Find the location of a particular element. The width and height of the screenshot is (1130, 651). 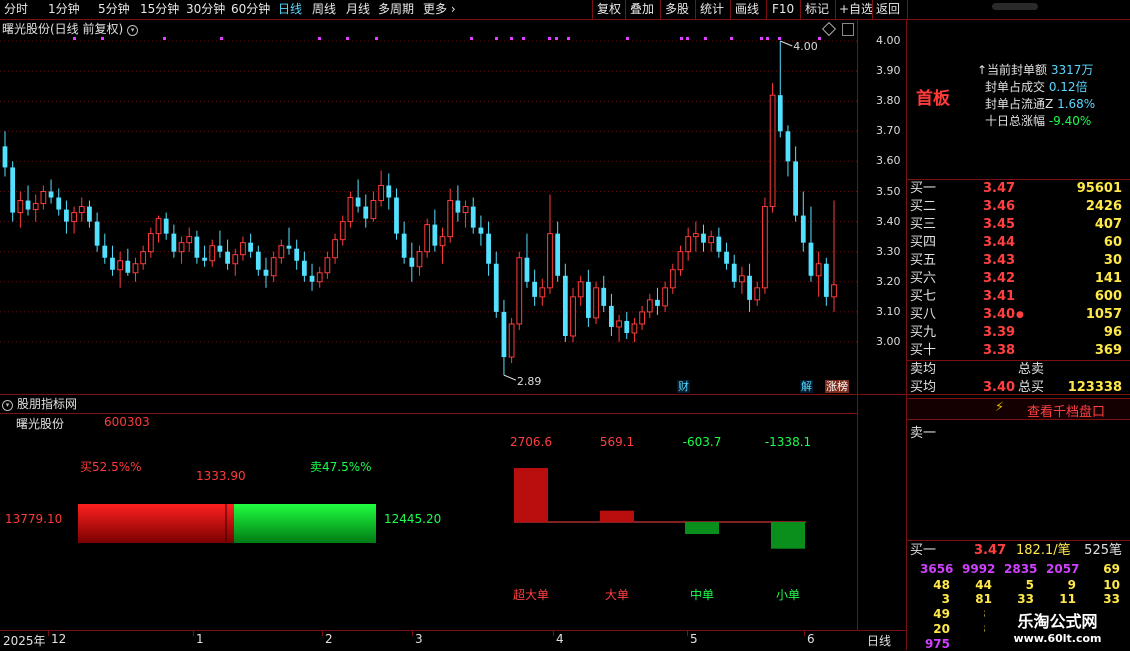

queue-cell: 9992 is located at coordinates (979, 569).